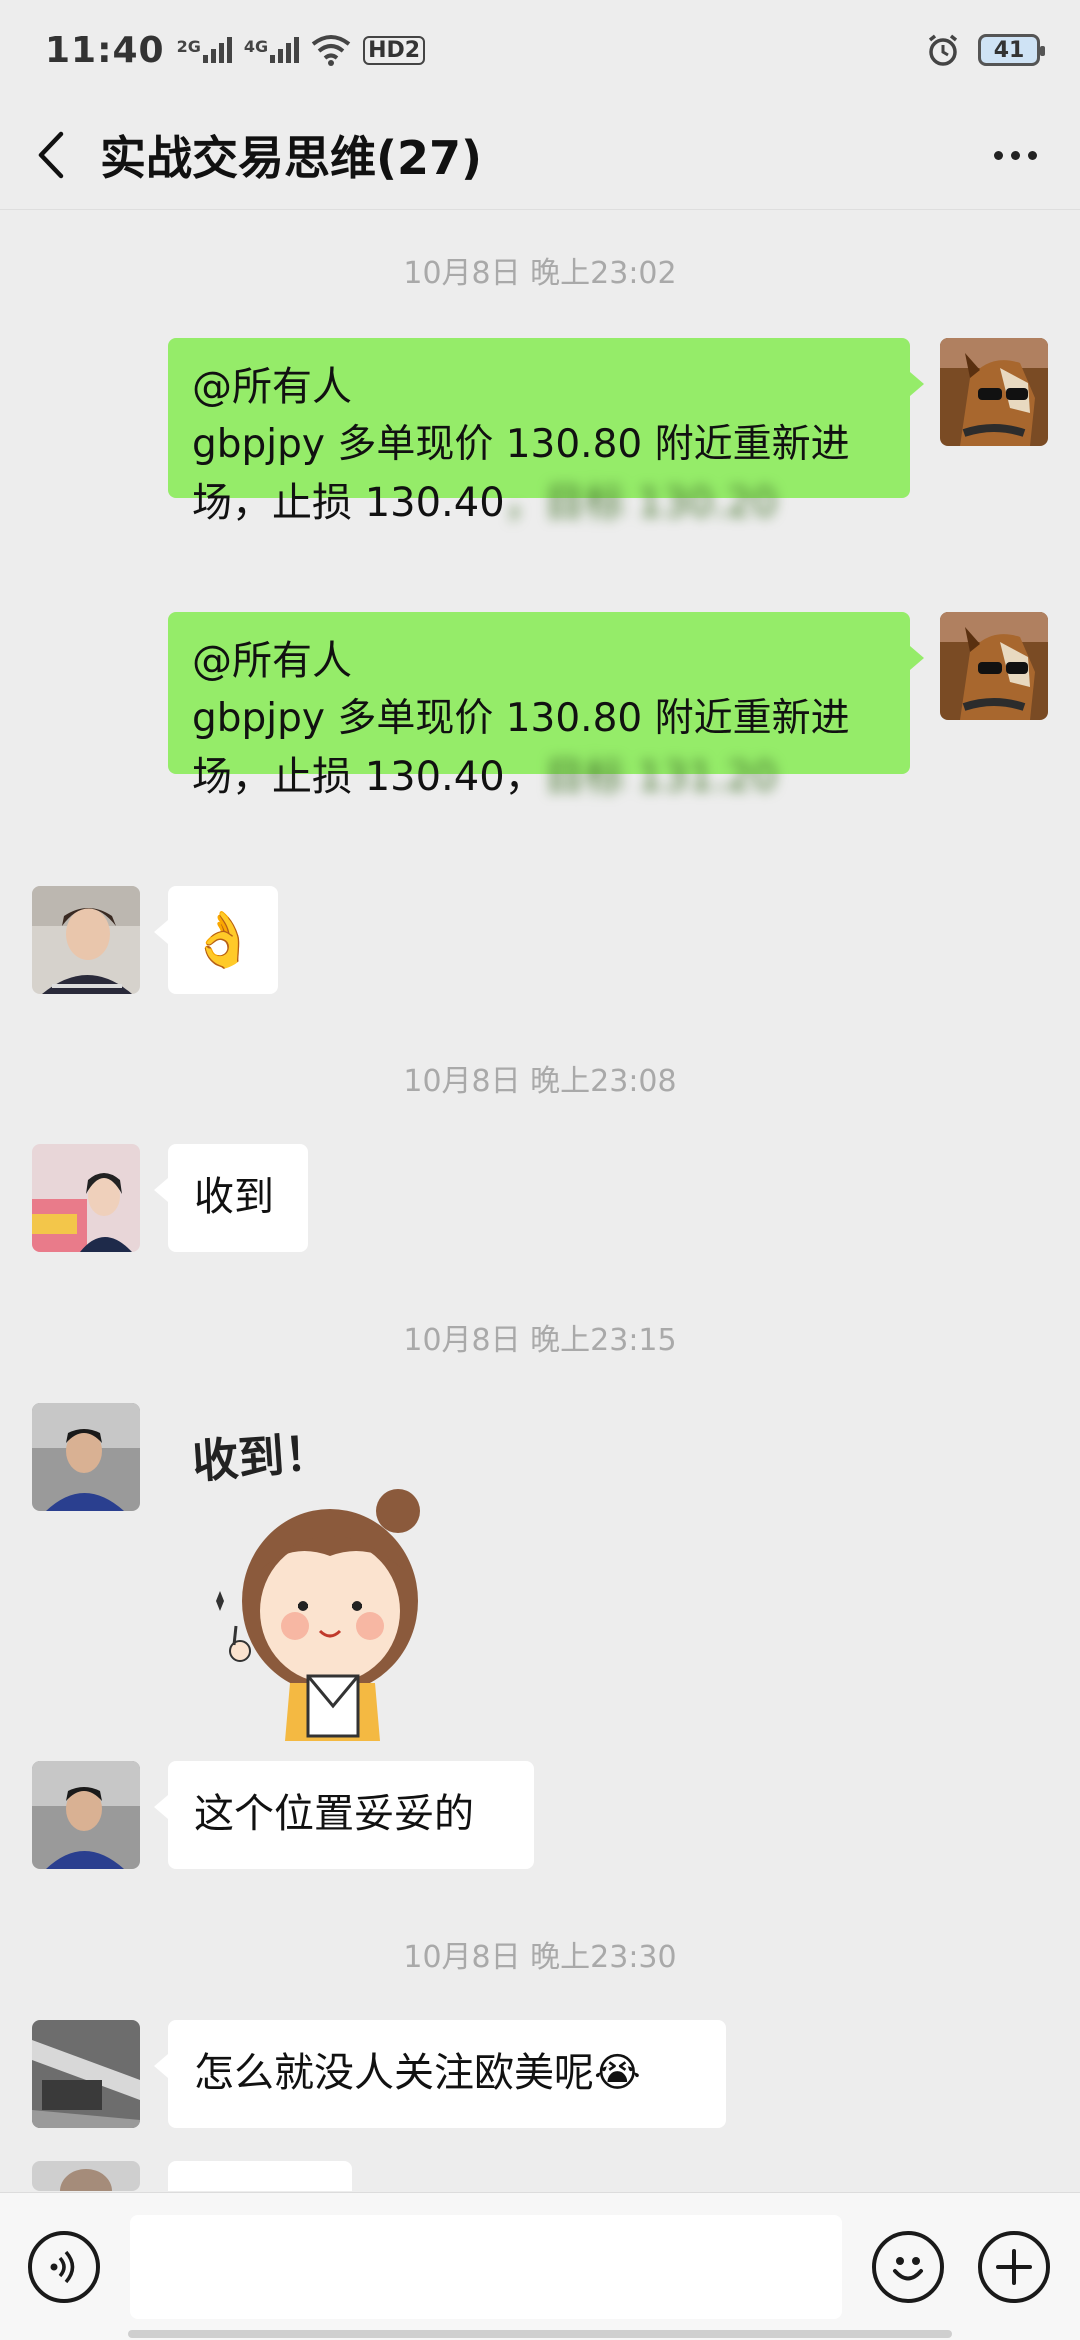  What do you see at coordinates (540, 1957) in the screenshot?
I see `timestamp: 10月8日 晚上23:30` at bounding box center [540, 1957].